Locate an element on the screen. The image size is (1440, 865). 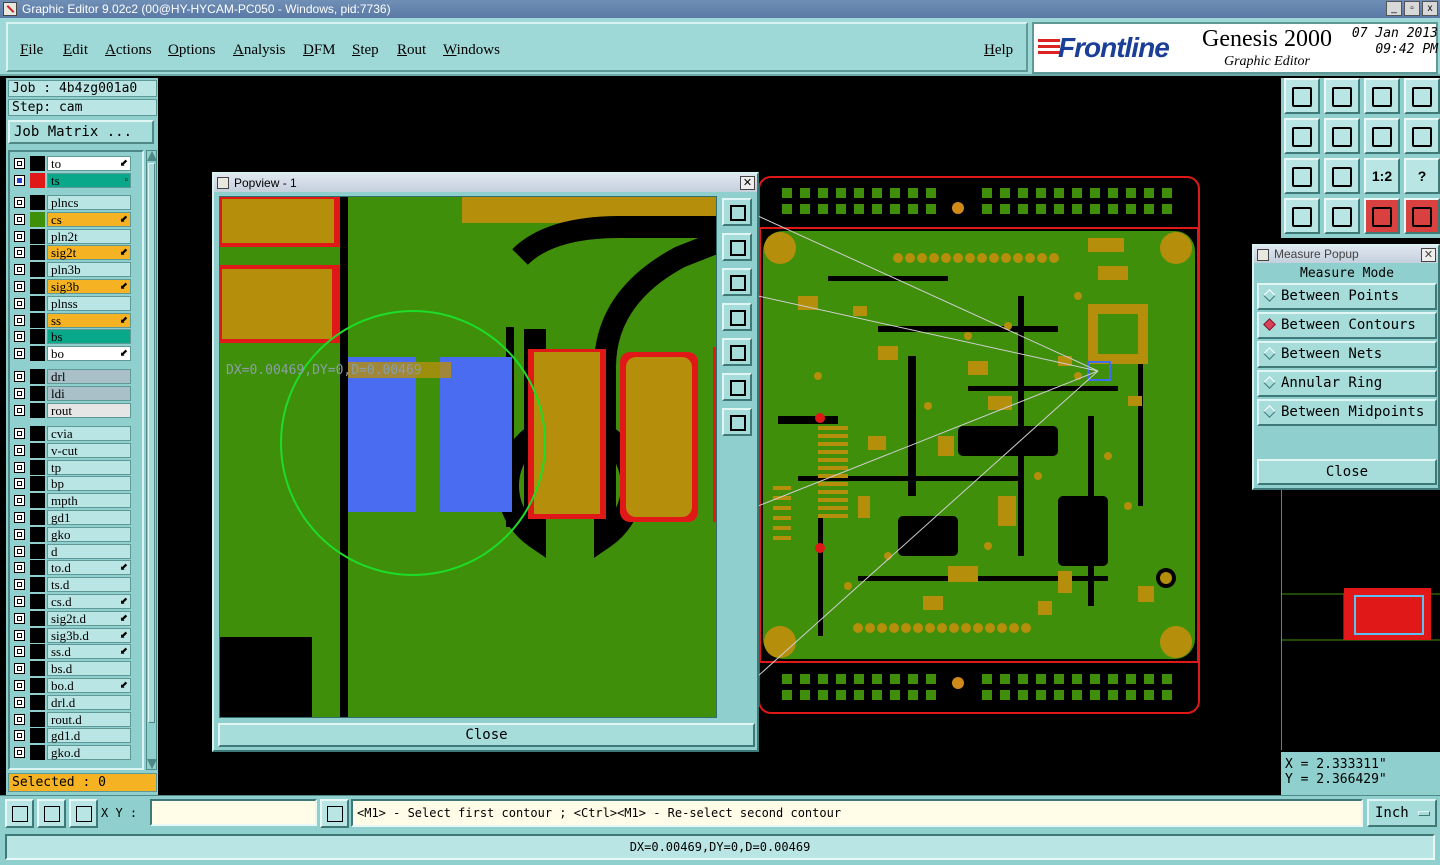
info-icon is located at coordinates (334, 813).